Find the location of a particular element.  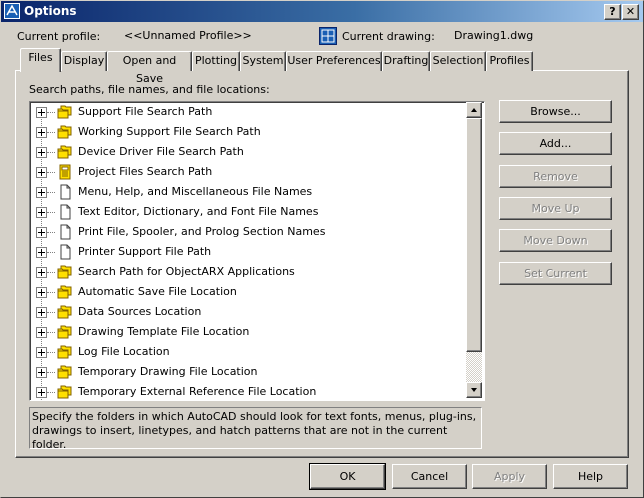

tree-item-label: Working Support File Search Path is located at coordinates (169, 131).